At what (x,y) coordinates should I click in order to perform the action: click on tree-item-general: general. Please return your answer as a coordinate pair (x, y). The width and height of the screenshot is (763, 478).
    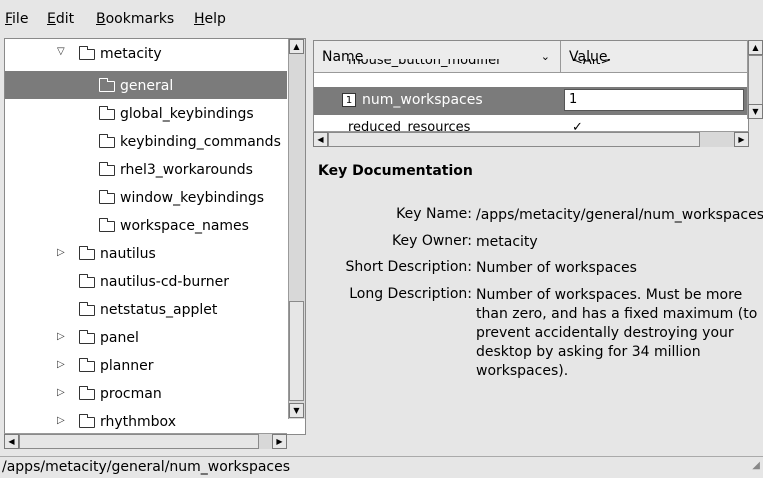
    Looking at the image, I should click on (146, 85).